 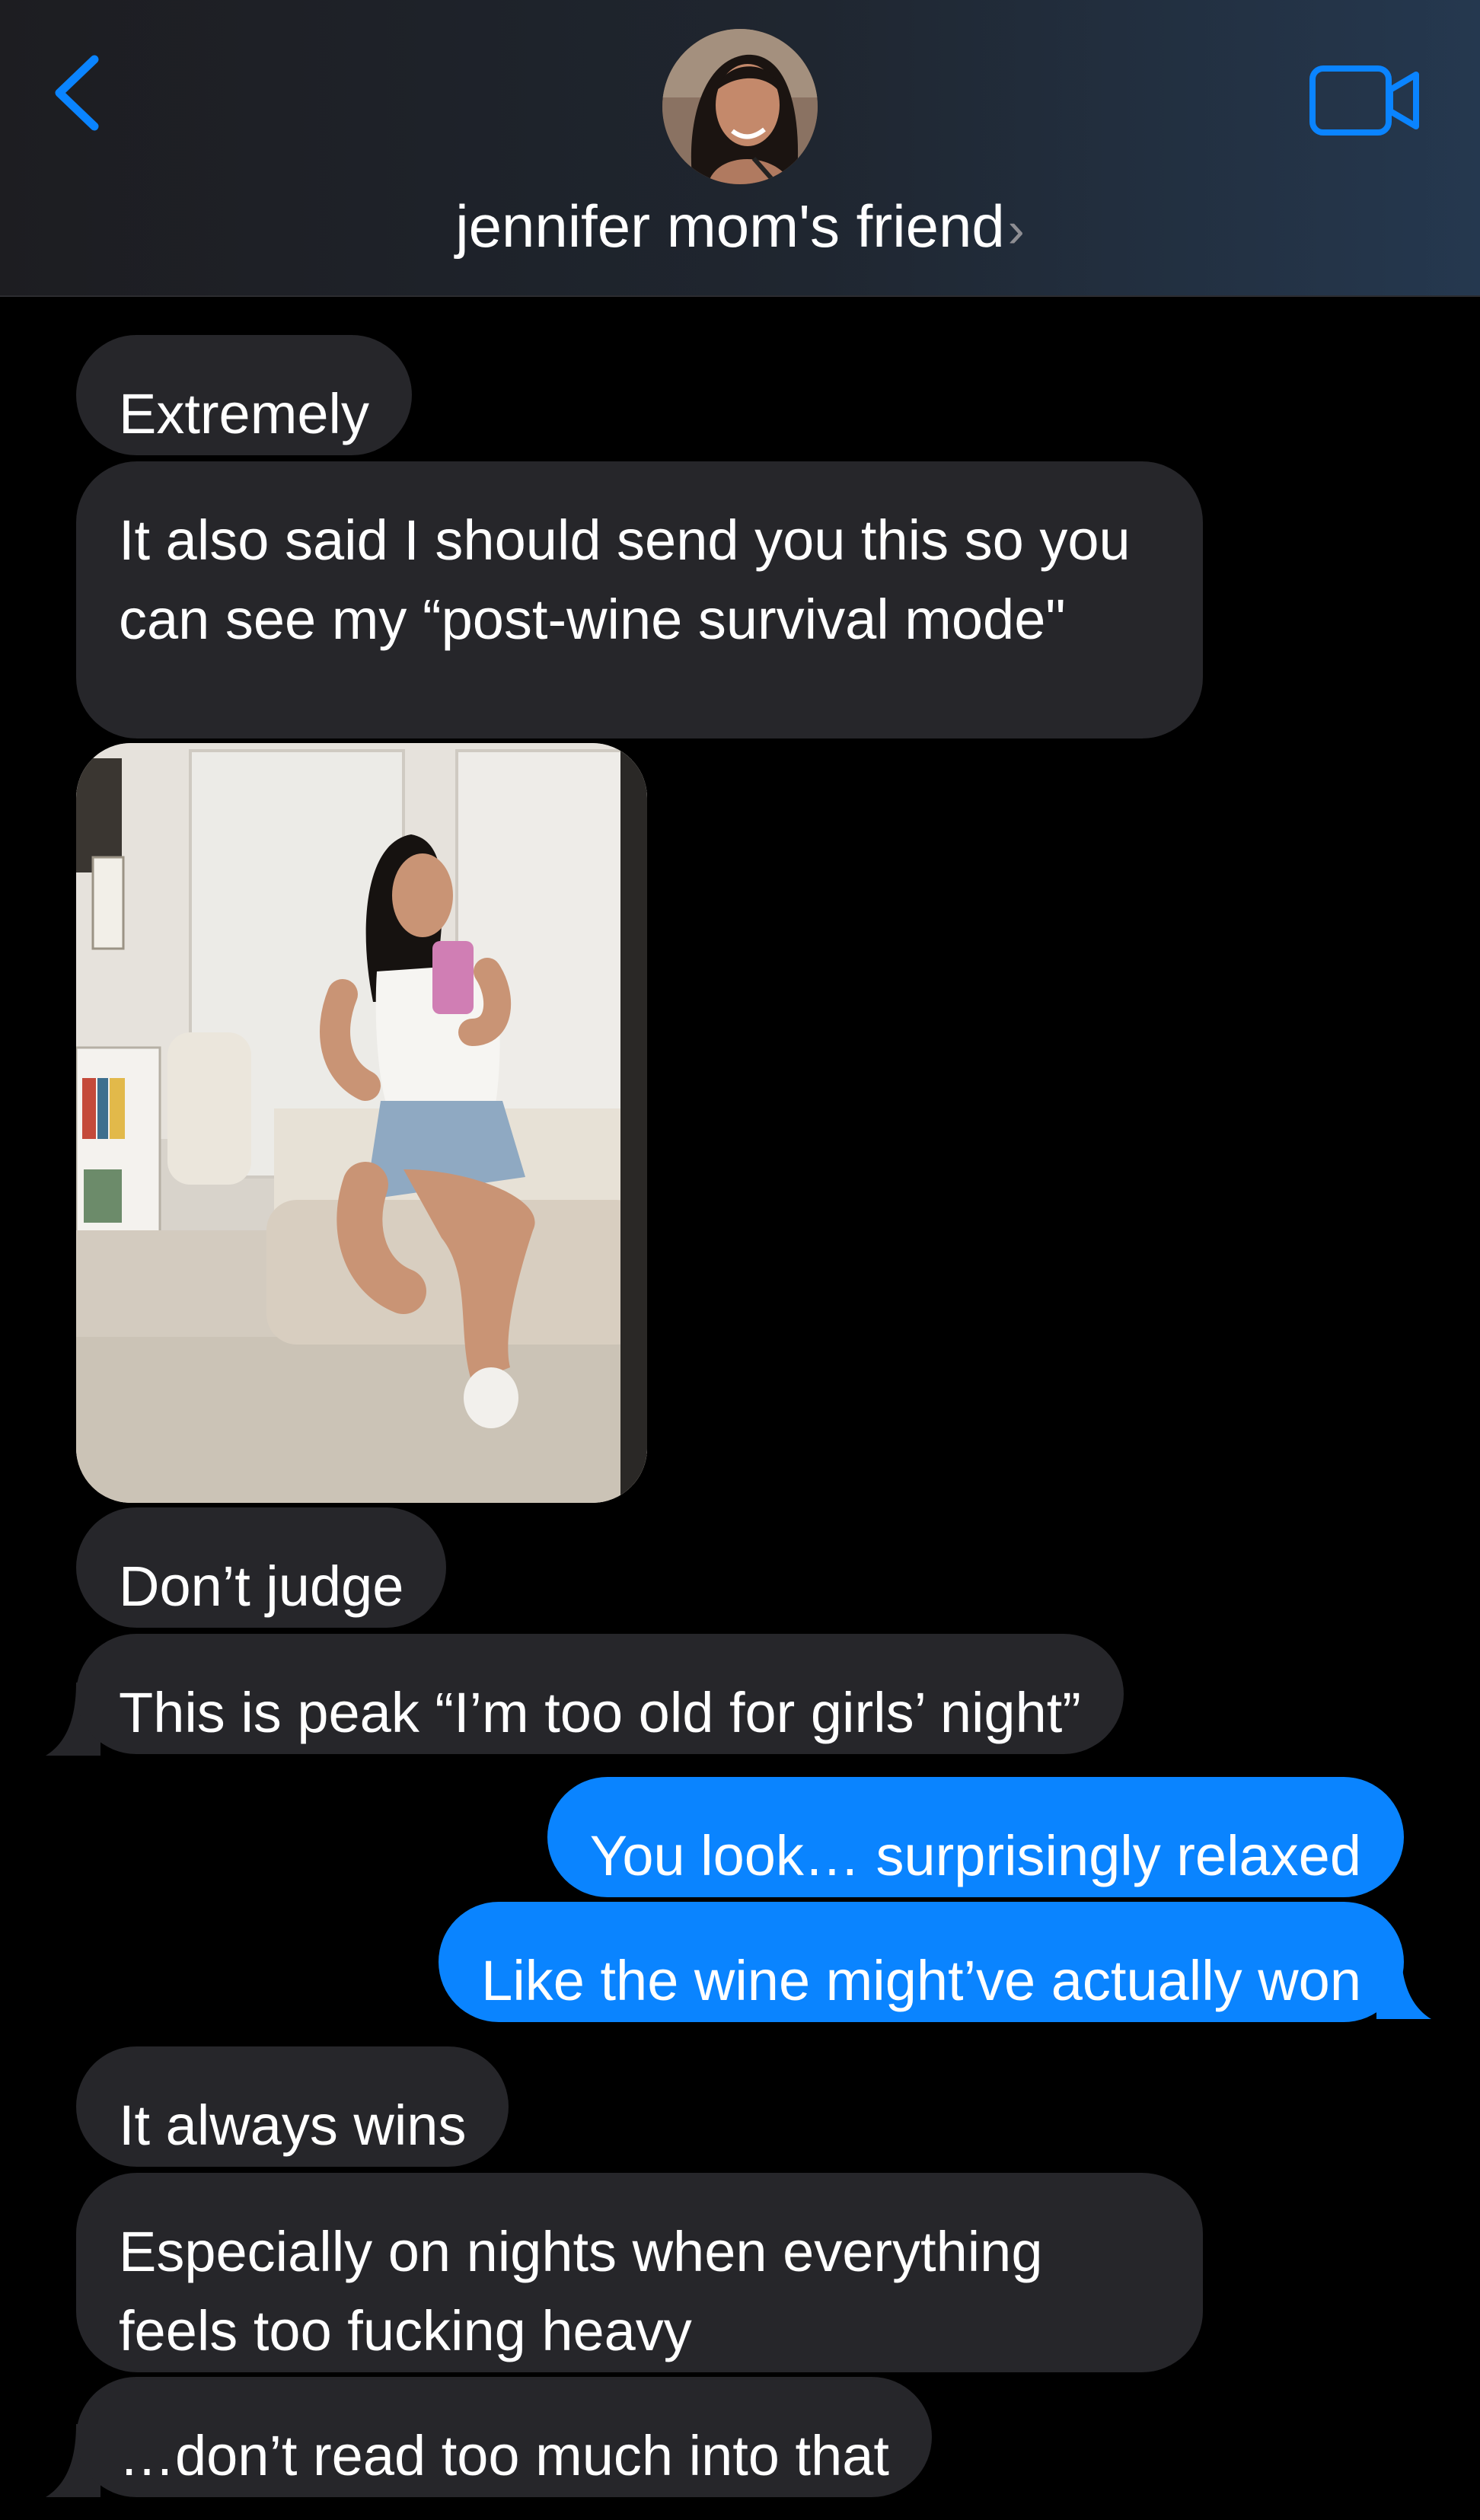 I want to click on message-bubble-outgoing: Like the wine might’ve actually won, so click(x=921, y=1962).